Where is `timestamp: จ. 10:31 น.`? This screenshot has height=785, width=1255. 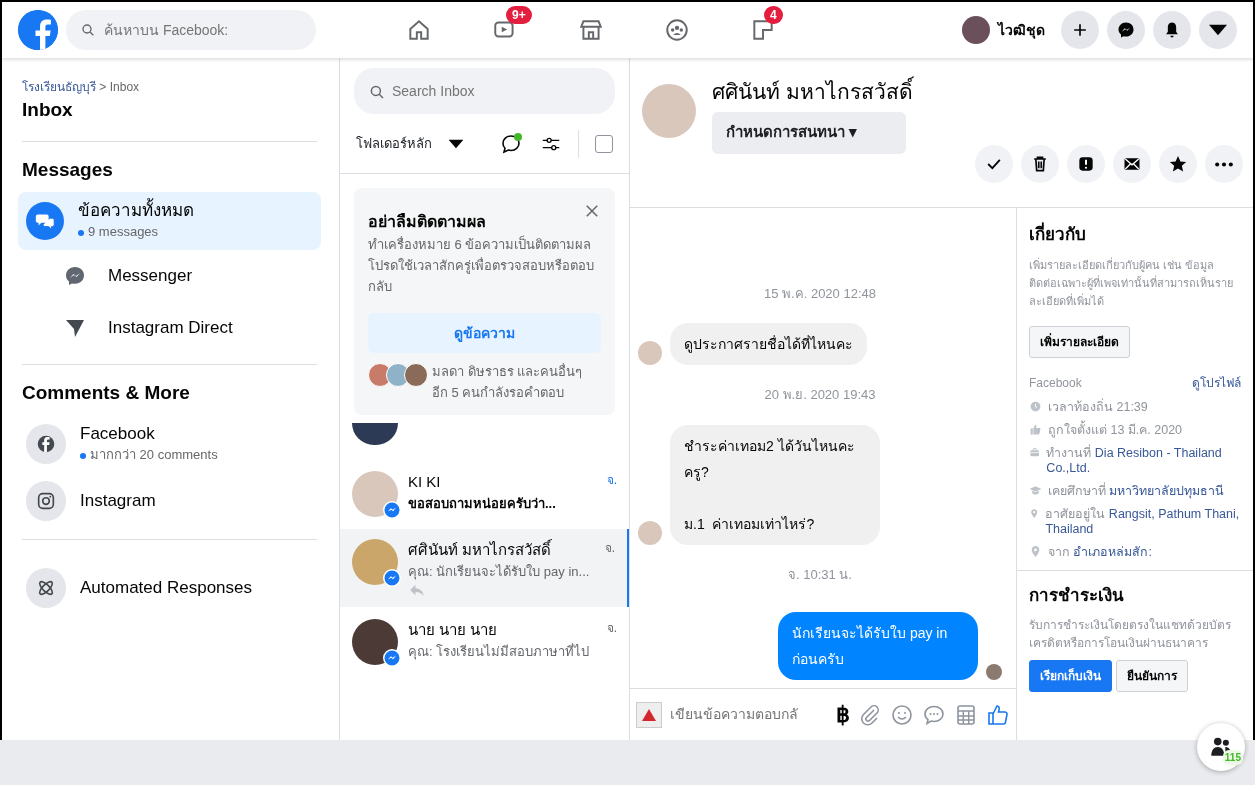
timestamp: จ. 10:31 น. is located at coordinates (820, 574).